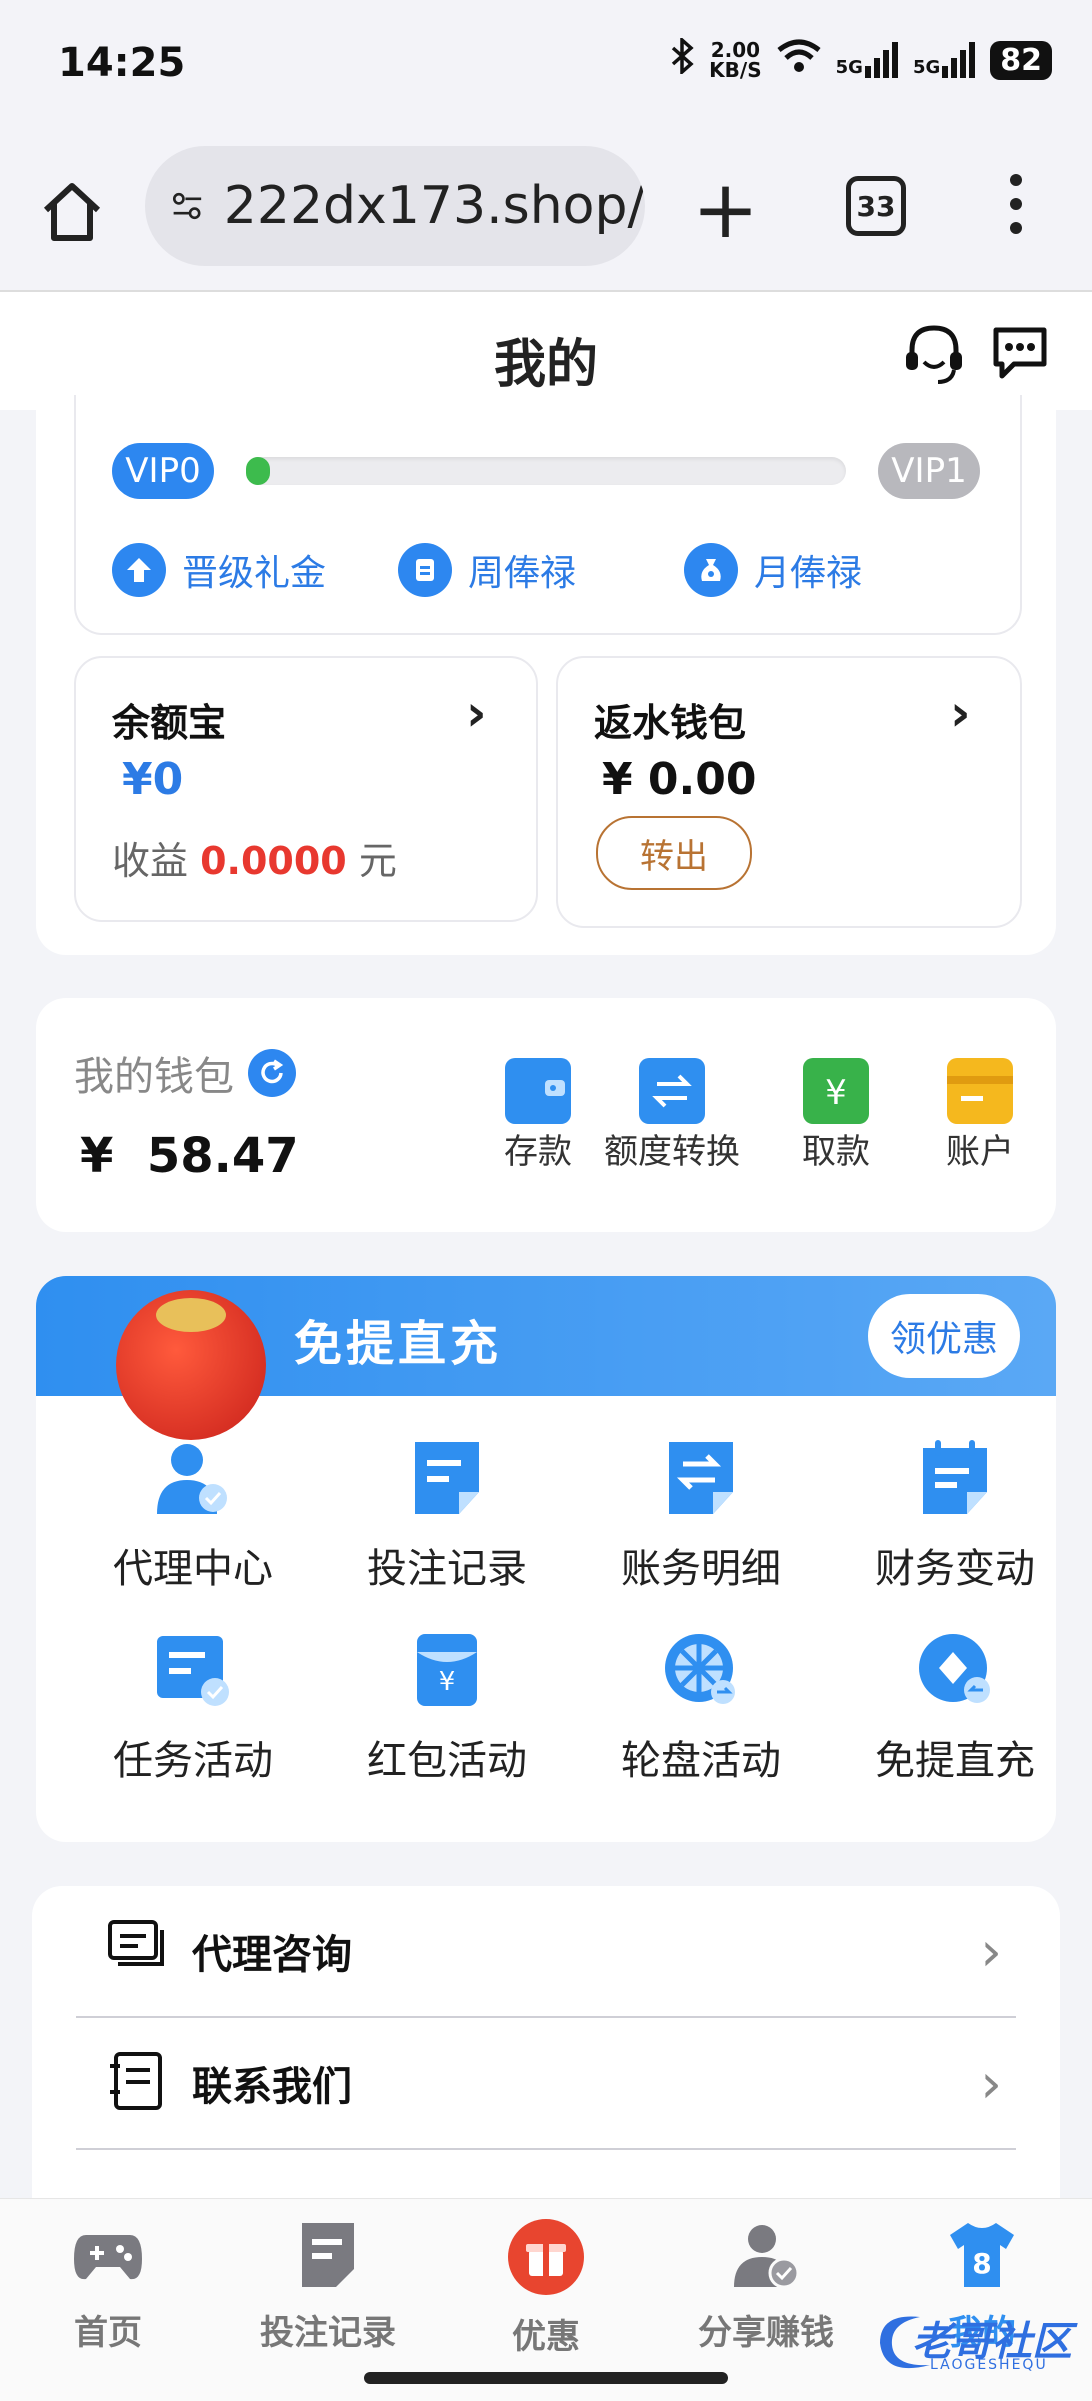 Image resolution: width=1092 pixels, height=2401 pixels. Describe the element at coordinates (773, 570) in the screenshot. I see `monthly-salary-link: 月俸禄` at that location.